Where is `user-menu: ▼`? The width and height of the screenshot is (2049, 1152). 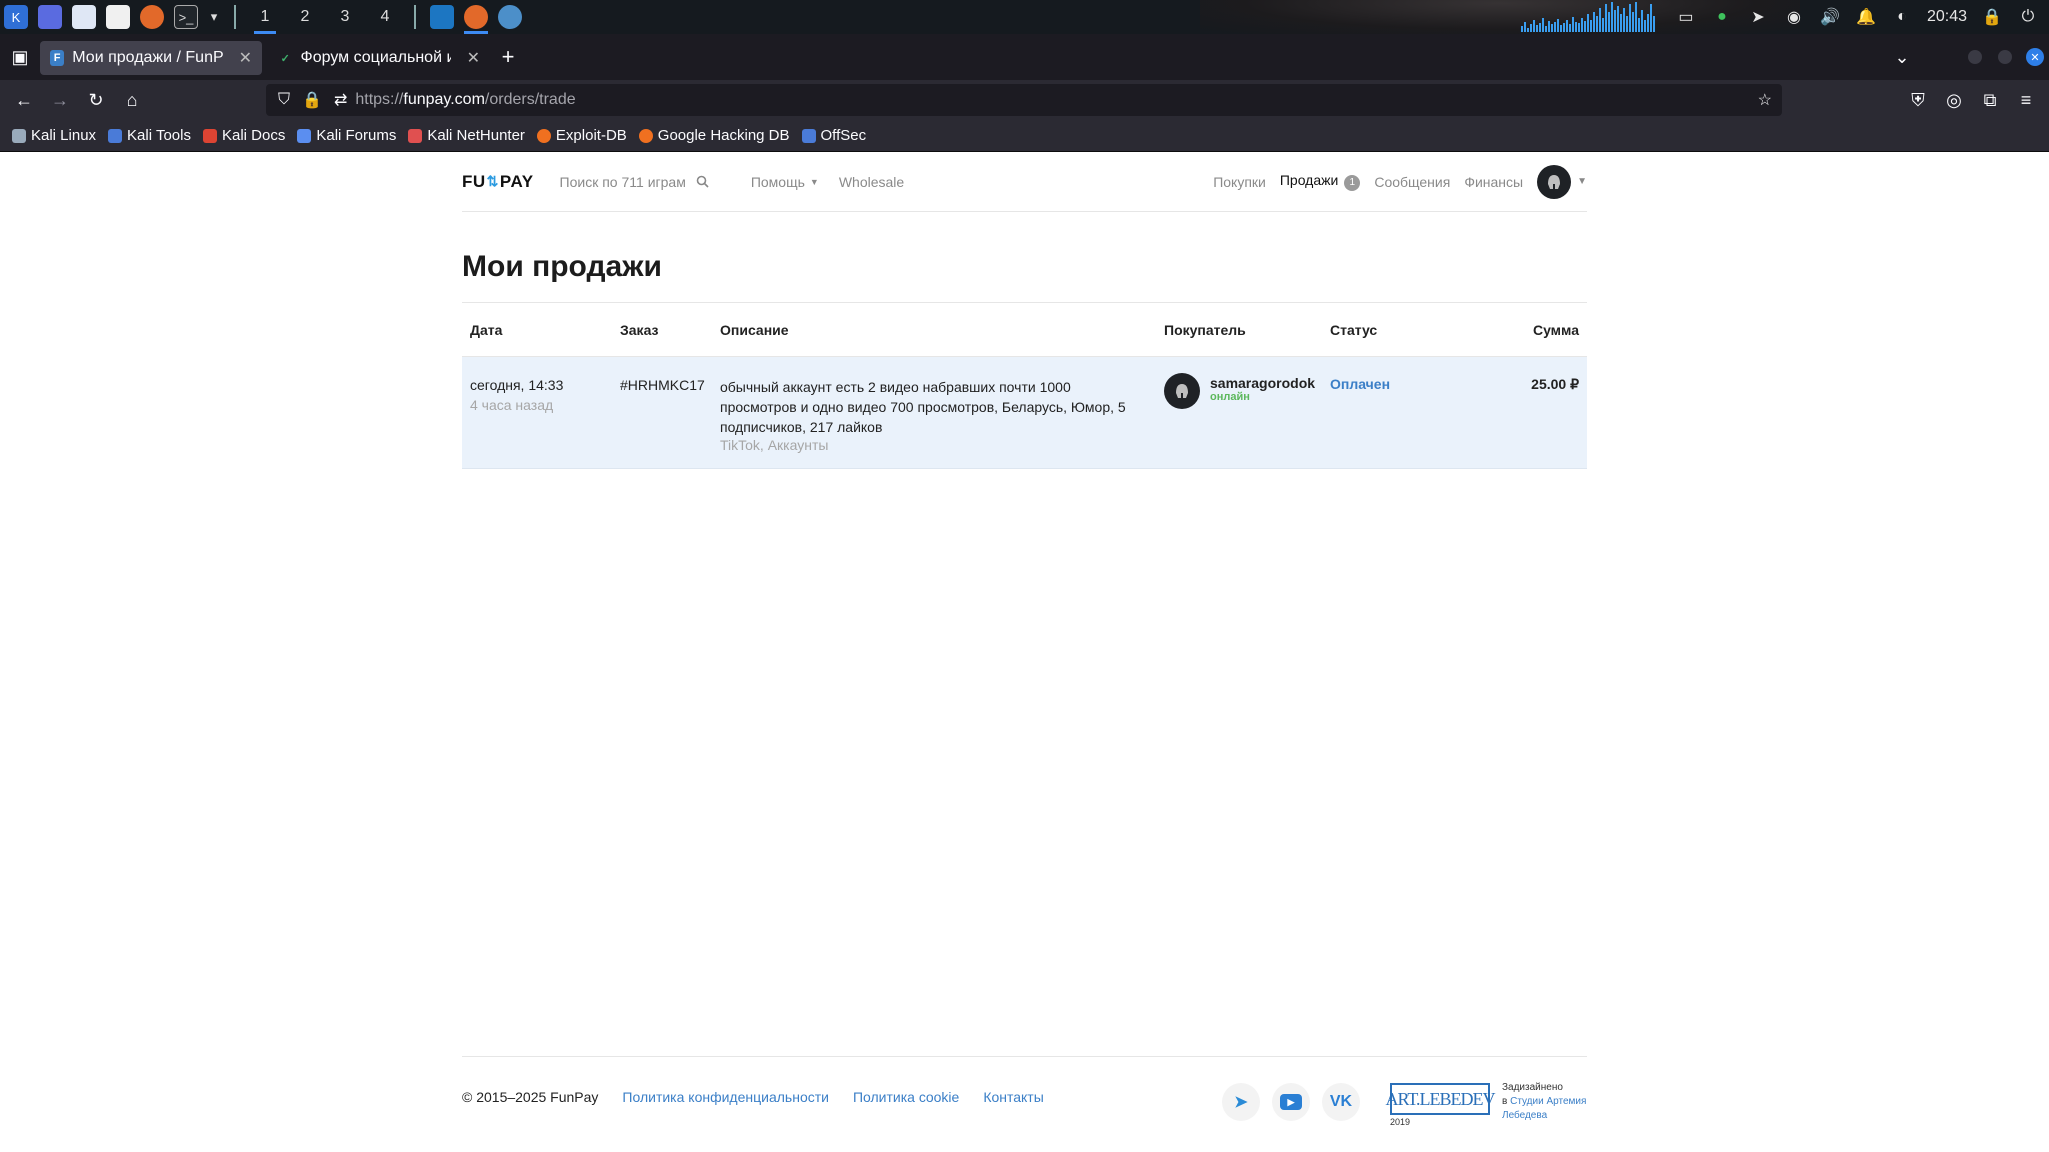
user-menu: ▼ is located at coordinates (1562, 181).